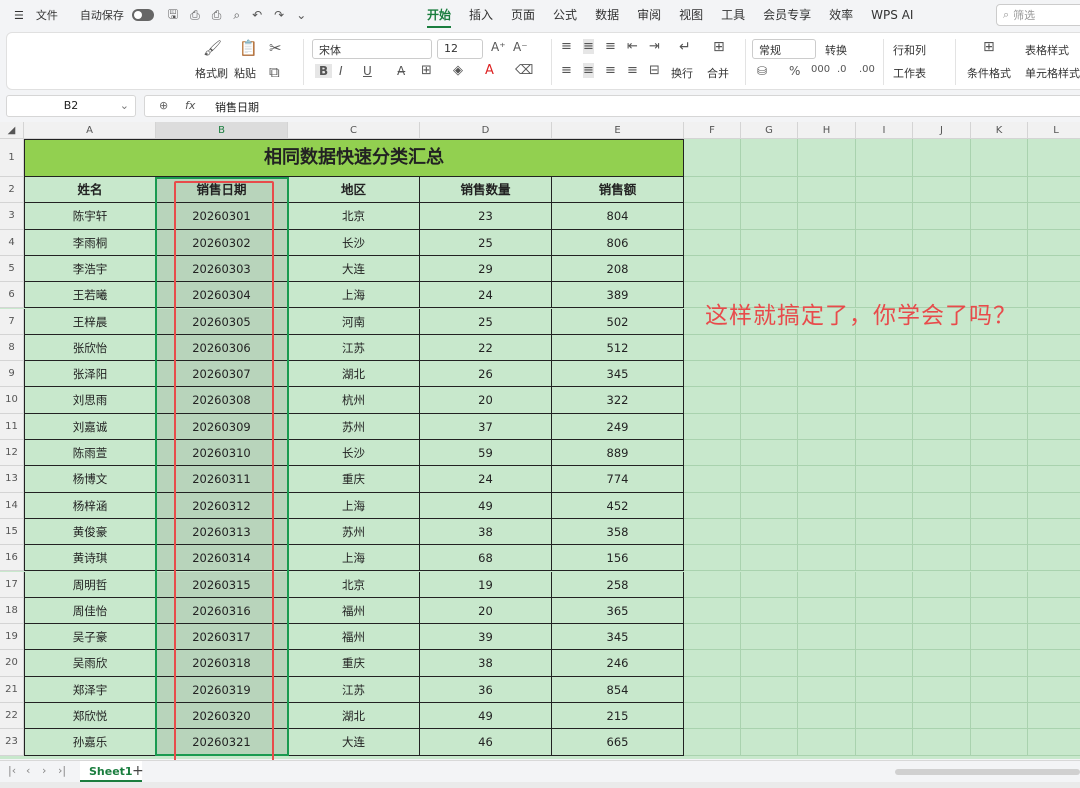 This screenshot has height=788, width=1080. What do you see at coordinates (12, 130) in the screenshot?
I see `select-all-corner: ◢` at bounding box center [12, 130].